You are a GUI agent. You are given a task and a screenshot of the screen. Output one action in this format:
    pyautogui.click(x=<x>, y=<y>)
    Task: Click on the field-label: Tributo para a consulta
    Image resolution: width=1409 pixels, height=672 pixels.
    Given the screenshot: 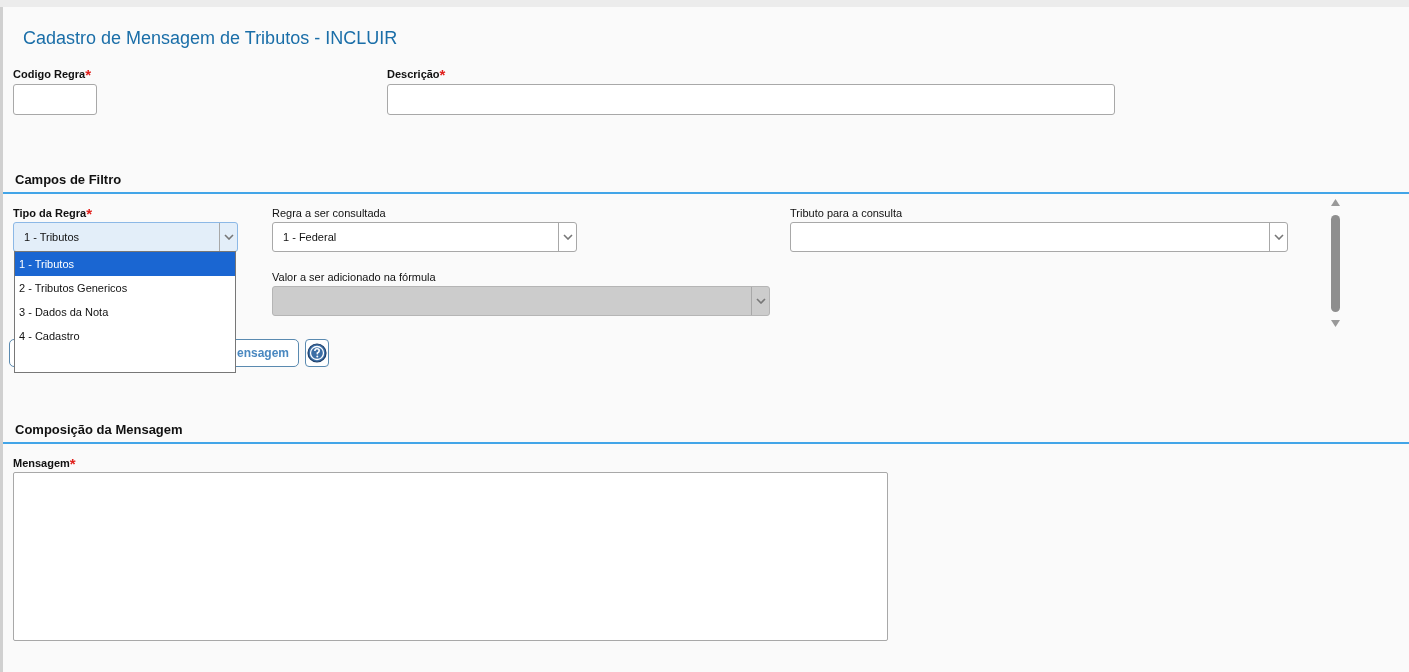 What is the action you would take?
    pyautogui.click(x=846, y=213)
    